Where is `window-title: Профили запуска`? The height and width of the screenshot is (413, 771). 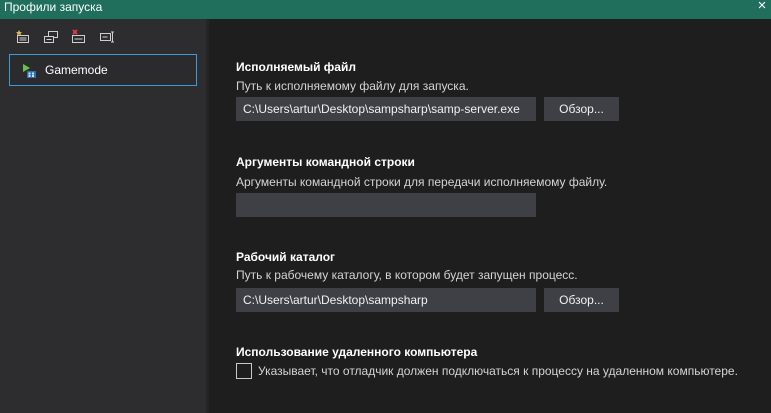 window-title: Профили запуска is located at coordinates (53, 7).